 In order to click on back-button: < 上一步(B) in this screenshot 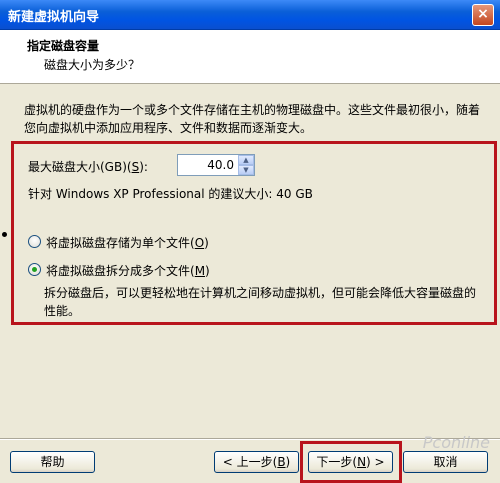, I will do `click(256, 462)`.